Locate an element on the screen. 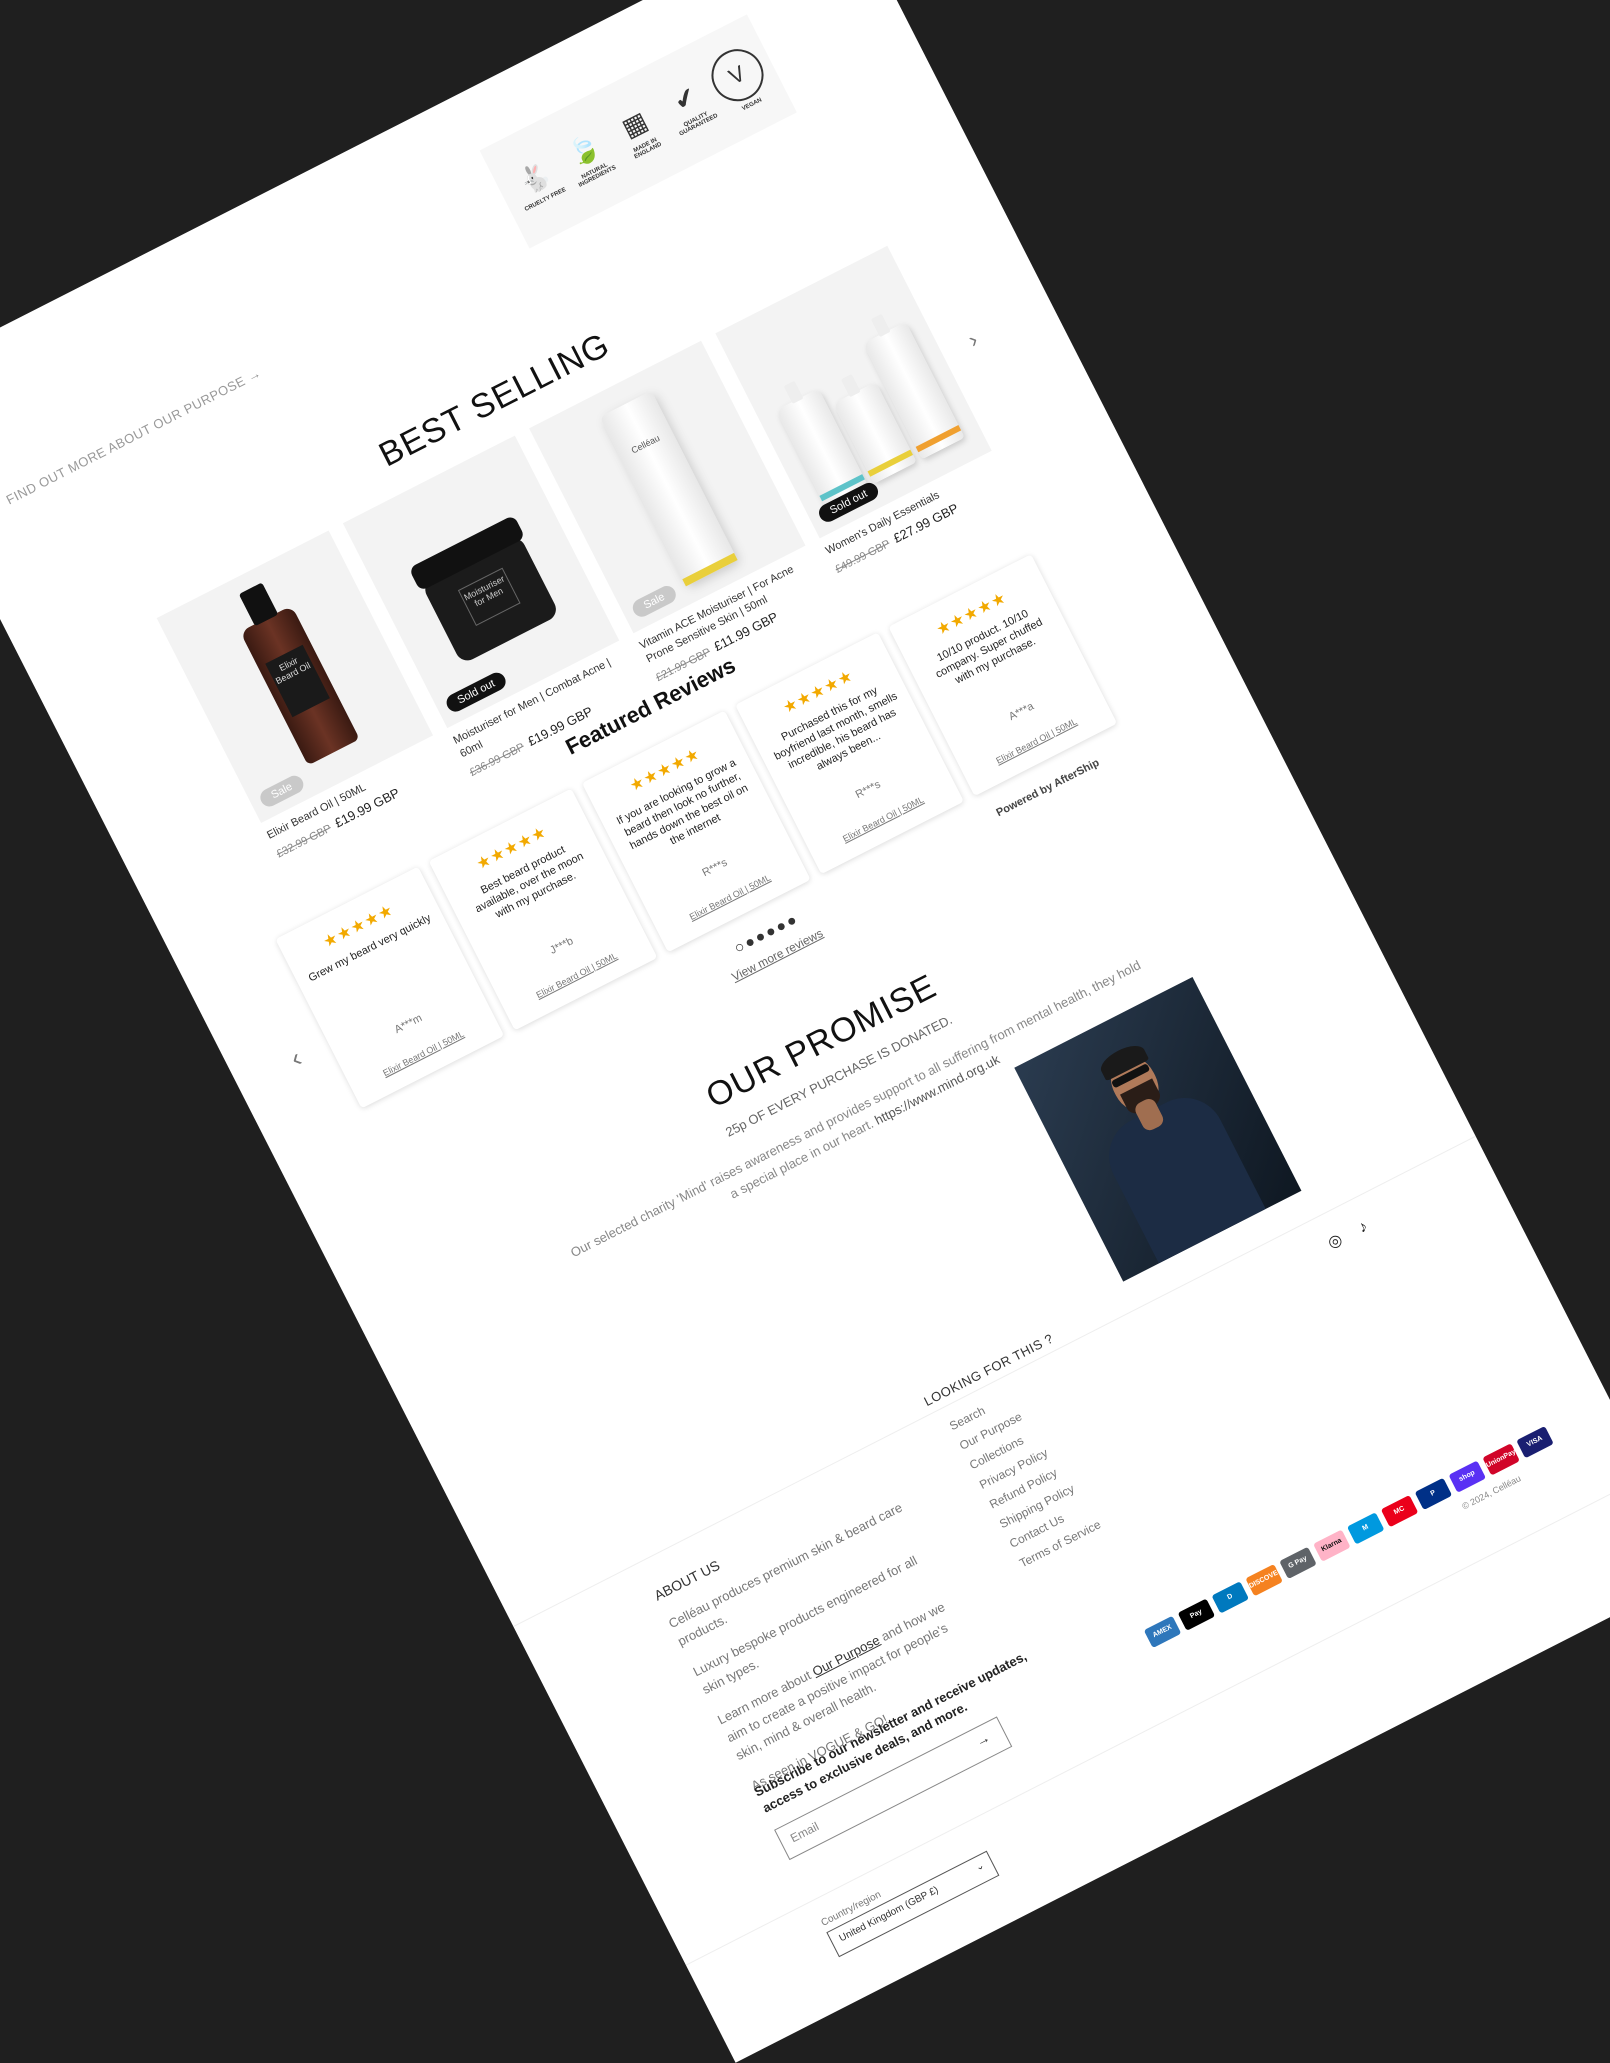 This screenshot has width=1610, height=2063. arrow-right-icon: → is located at coordinates (254, 375).